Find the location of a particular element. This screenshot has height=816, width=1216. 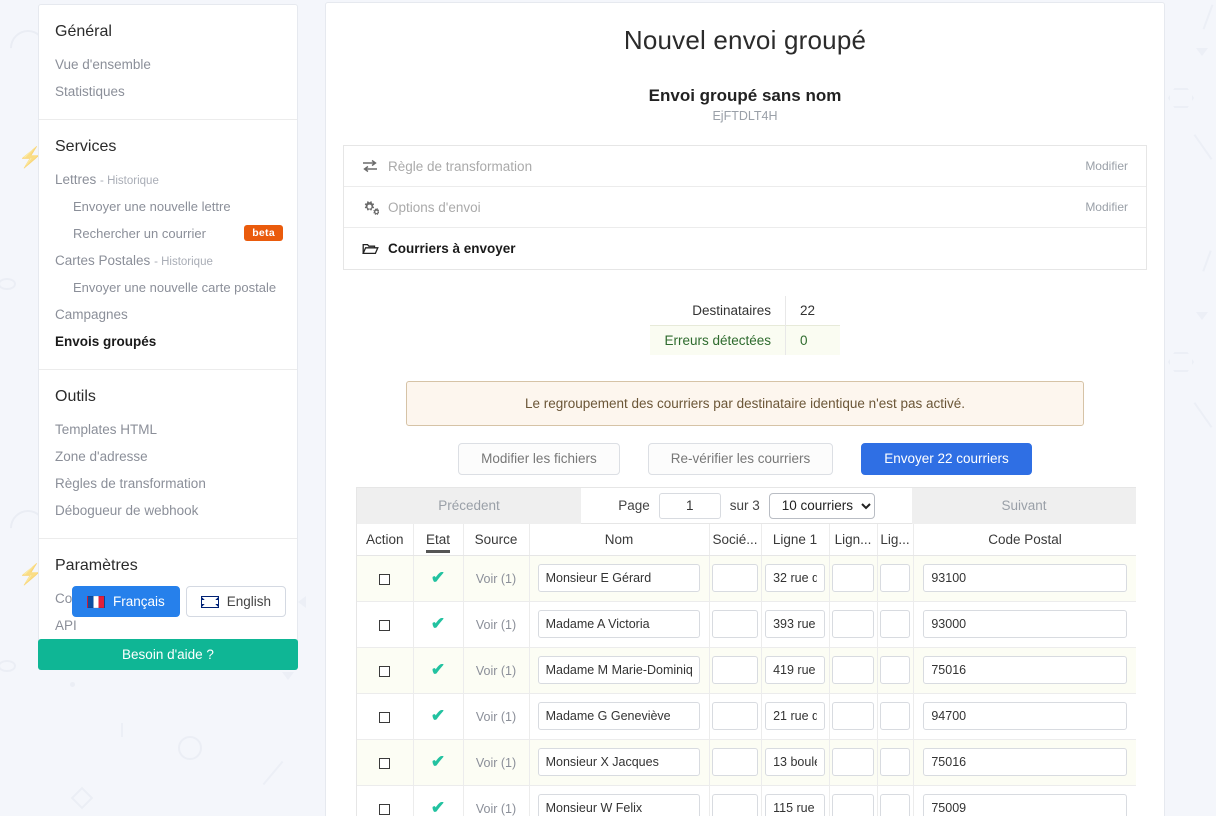

column-header-action: Action is located at coordinates (385, 540).